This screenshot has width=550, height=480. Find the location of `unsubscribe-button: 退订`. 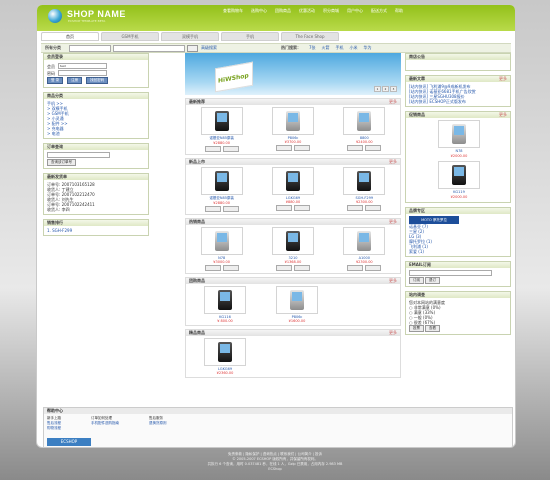

unsubscribe-button: 退订 is located at coordinates (432, 280).